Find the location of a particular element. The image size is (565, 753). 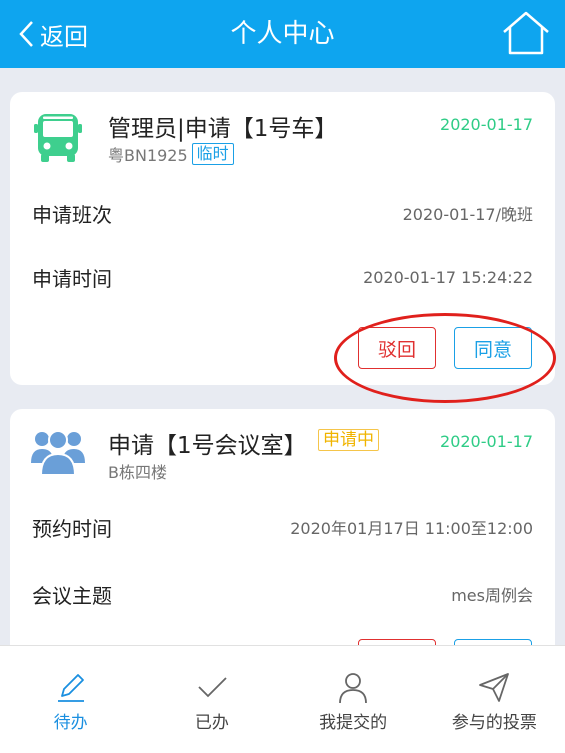

row-value: mes周例会 is located at coordinates (492, 595).